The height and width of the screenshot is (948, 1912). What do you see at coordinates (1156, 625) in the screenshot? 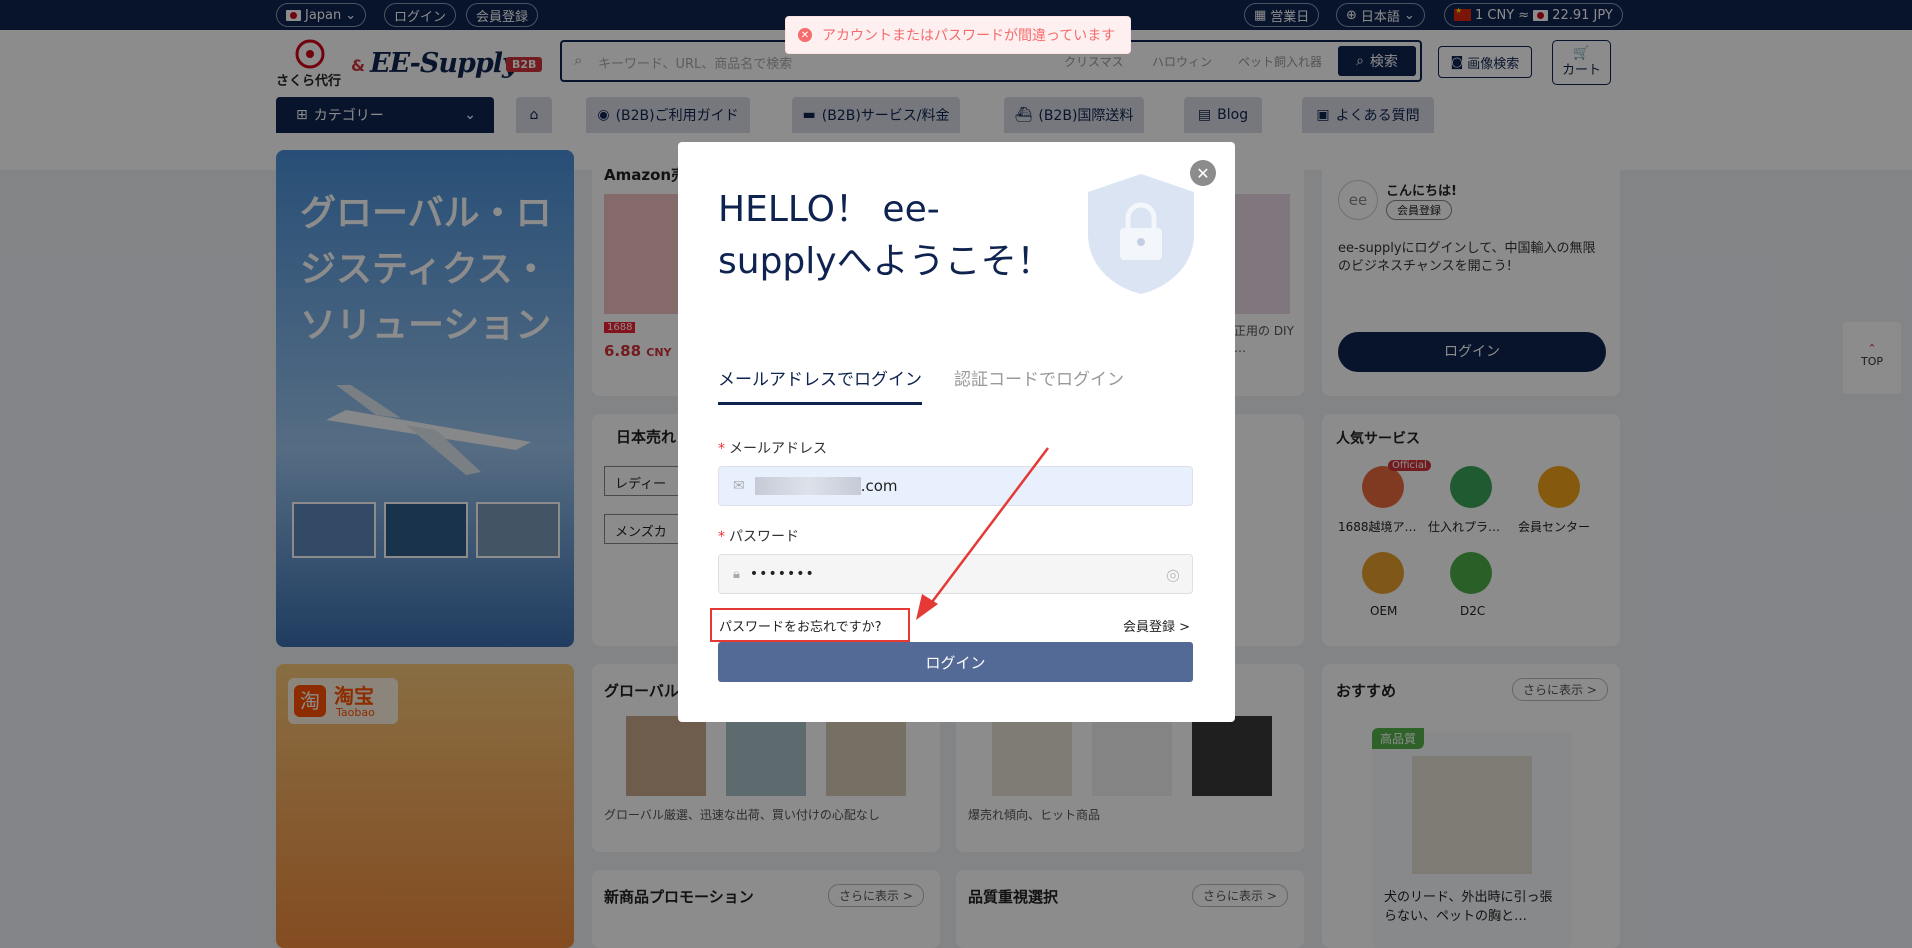
I see `modal-register-link: 会員登録 >` at bounding box center [1156, 625].